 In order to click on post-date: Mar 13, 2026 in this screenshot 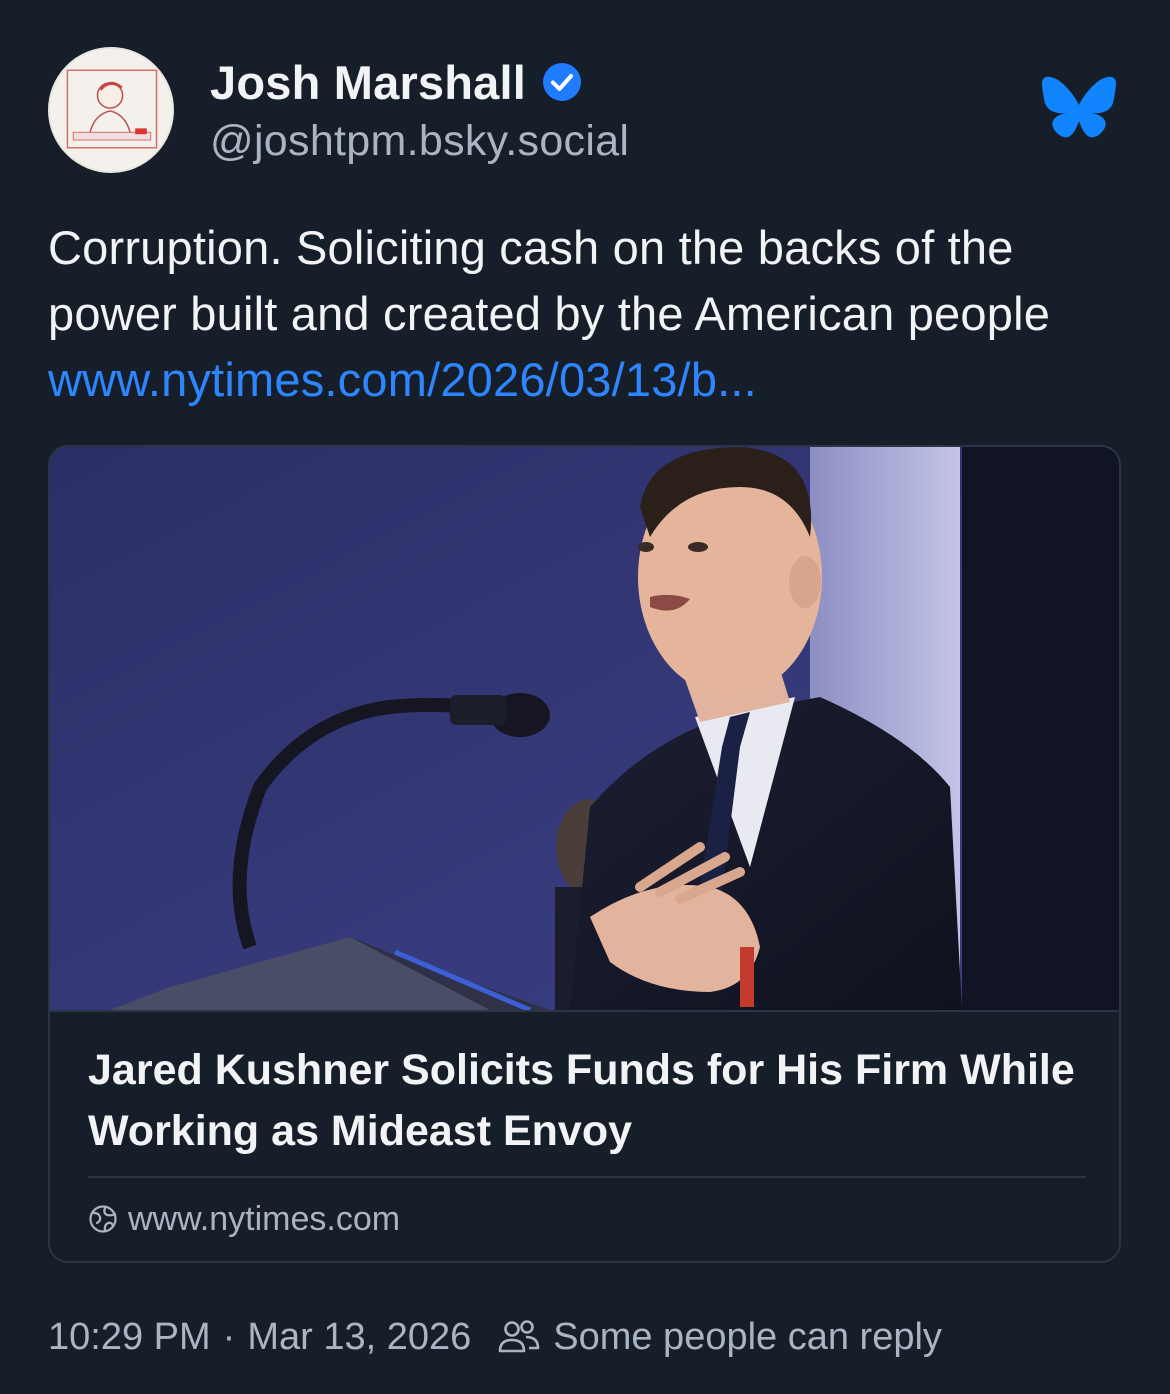, I will do `click(359, 1336)`.